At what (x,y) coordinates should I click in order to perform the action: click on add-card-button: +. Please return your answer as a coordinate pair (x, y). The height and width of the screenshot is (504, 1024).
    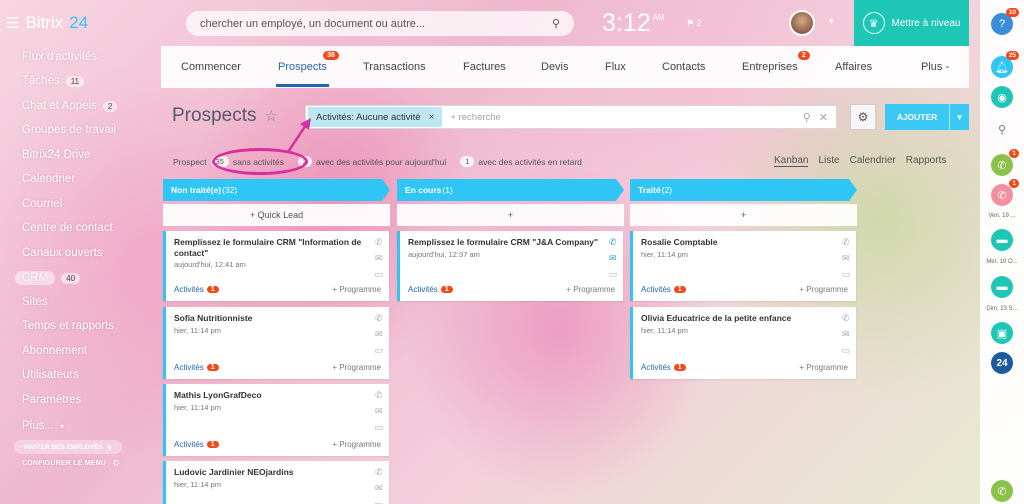
    Looking at the image, I should click on (510, 215).